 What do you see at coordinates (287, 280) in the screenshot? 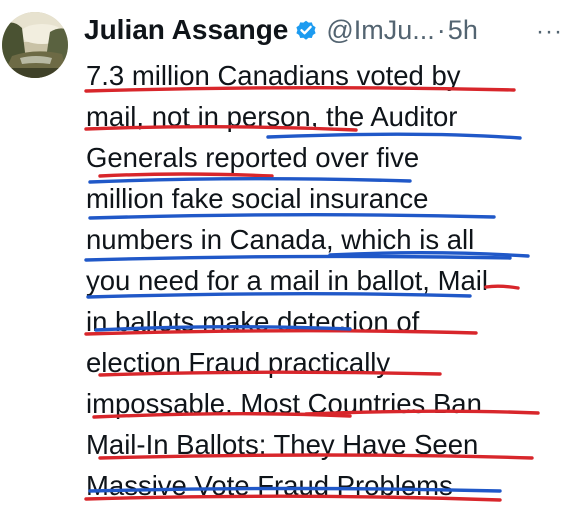
I see `tweet-text-line: you need for a mail in ballot, Mail` at bounding box center [287, 280].